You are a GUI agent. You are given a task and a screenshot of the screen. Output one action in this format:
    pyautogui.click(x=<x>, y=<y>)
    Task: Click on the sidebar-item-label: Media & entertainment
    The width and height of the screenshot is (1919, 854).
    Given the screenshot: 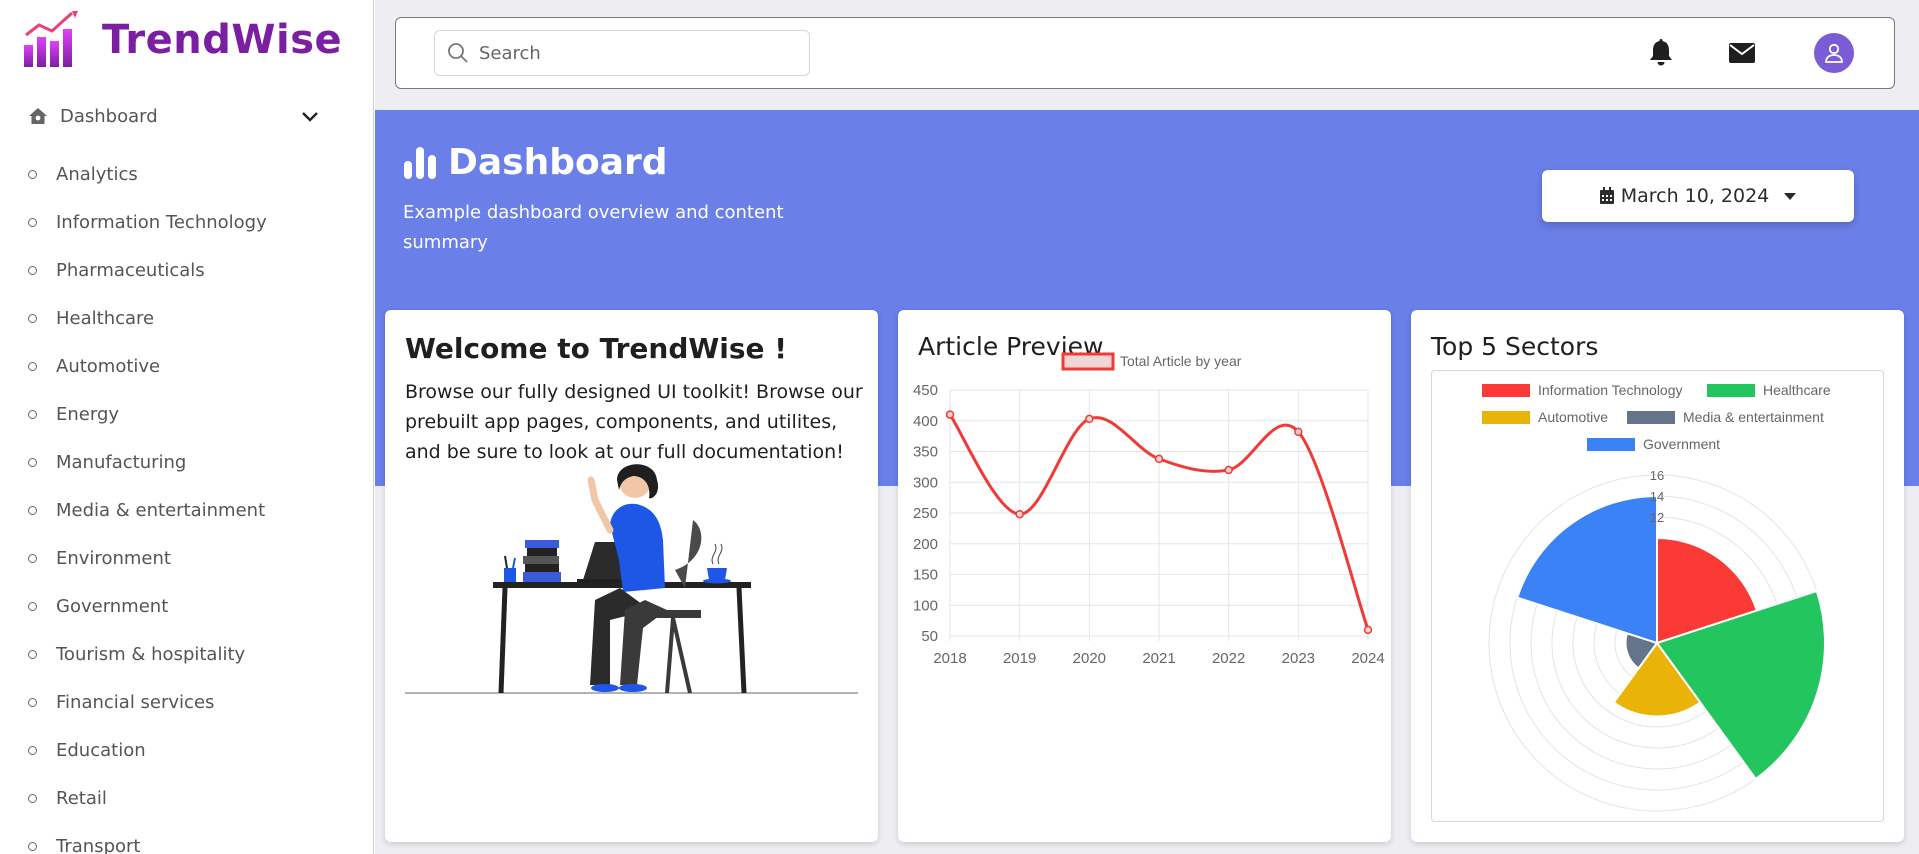 What is the action you would take?
    pyautogui.click(x=161, y=510)
    